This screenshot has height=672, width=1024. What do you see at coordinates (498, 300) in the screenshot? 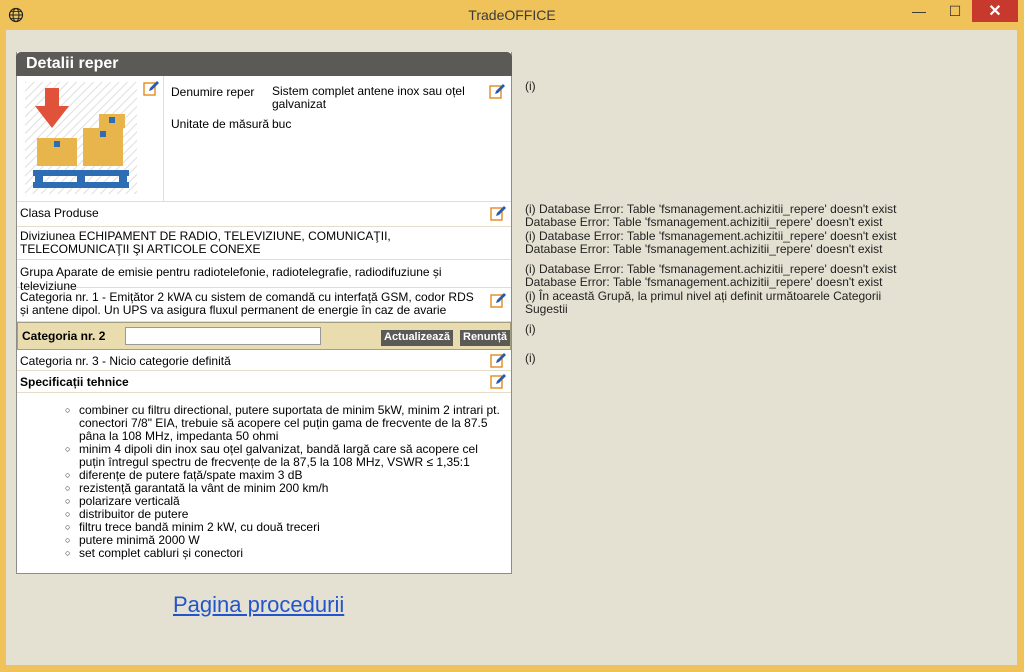
I see `edit-categoria1-icon` at bounding box center [498, 300].